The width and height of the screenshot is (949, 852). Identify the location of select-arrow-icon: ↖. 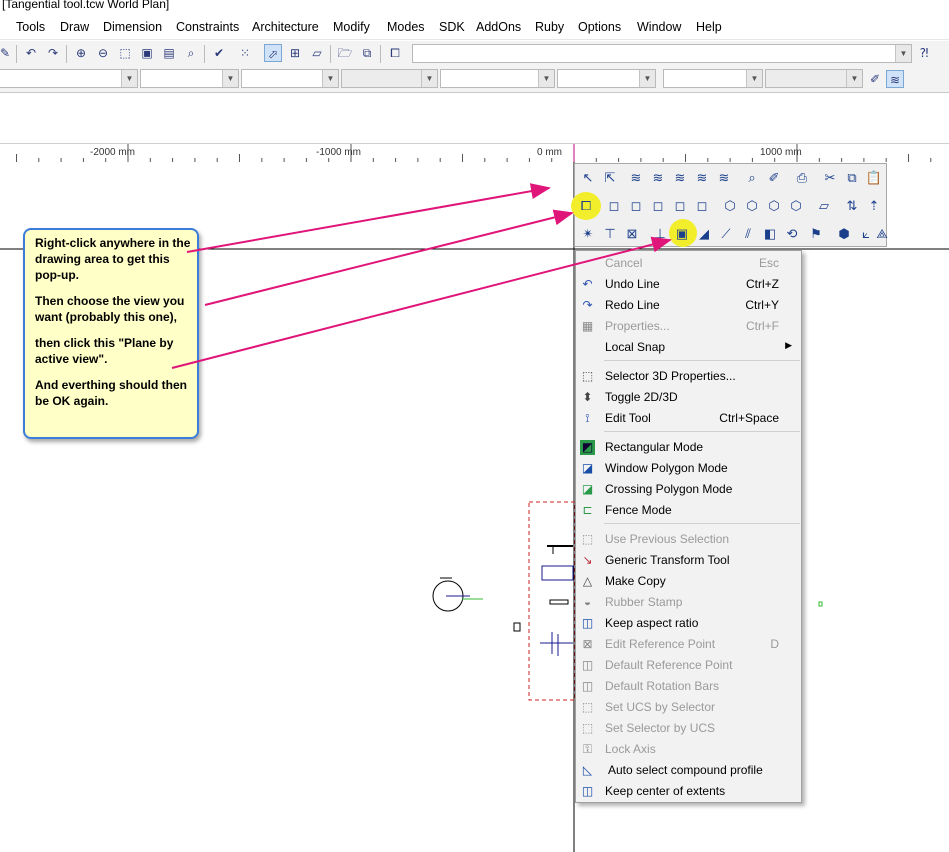
(588, 178).